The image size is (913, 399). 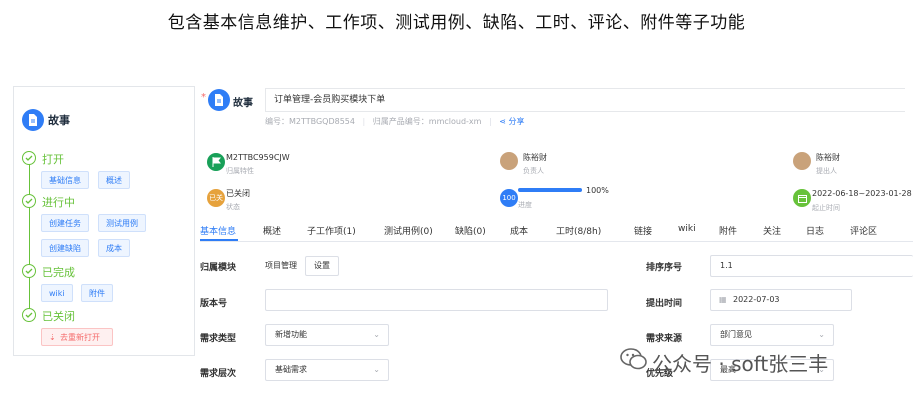 What do you see at coordinates (272, 230) in the screenshot?
I see `tab-overview: 概述` at bounding box center [272, 230].